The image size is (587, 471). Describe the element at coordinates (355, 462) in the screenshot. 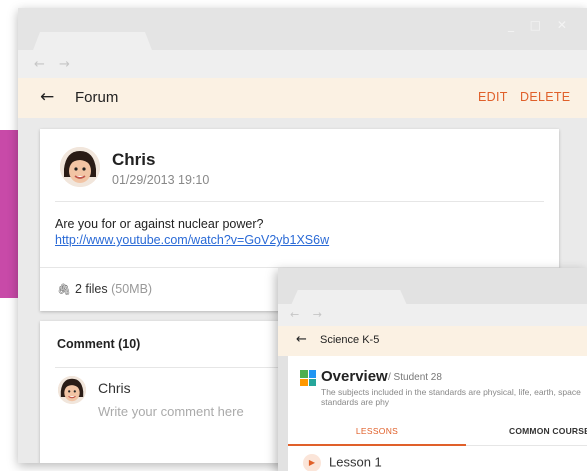

I see `lesson-label: Lesson 1` at that location.